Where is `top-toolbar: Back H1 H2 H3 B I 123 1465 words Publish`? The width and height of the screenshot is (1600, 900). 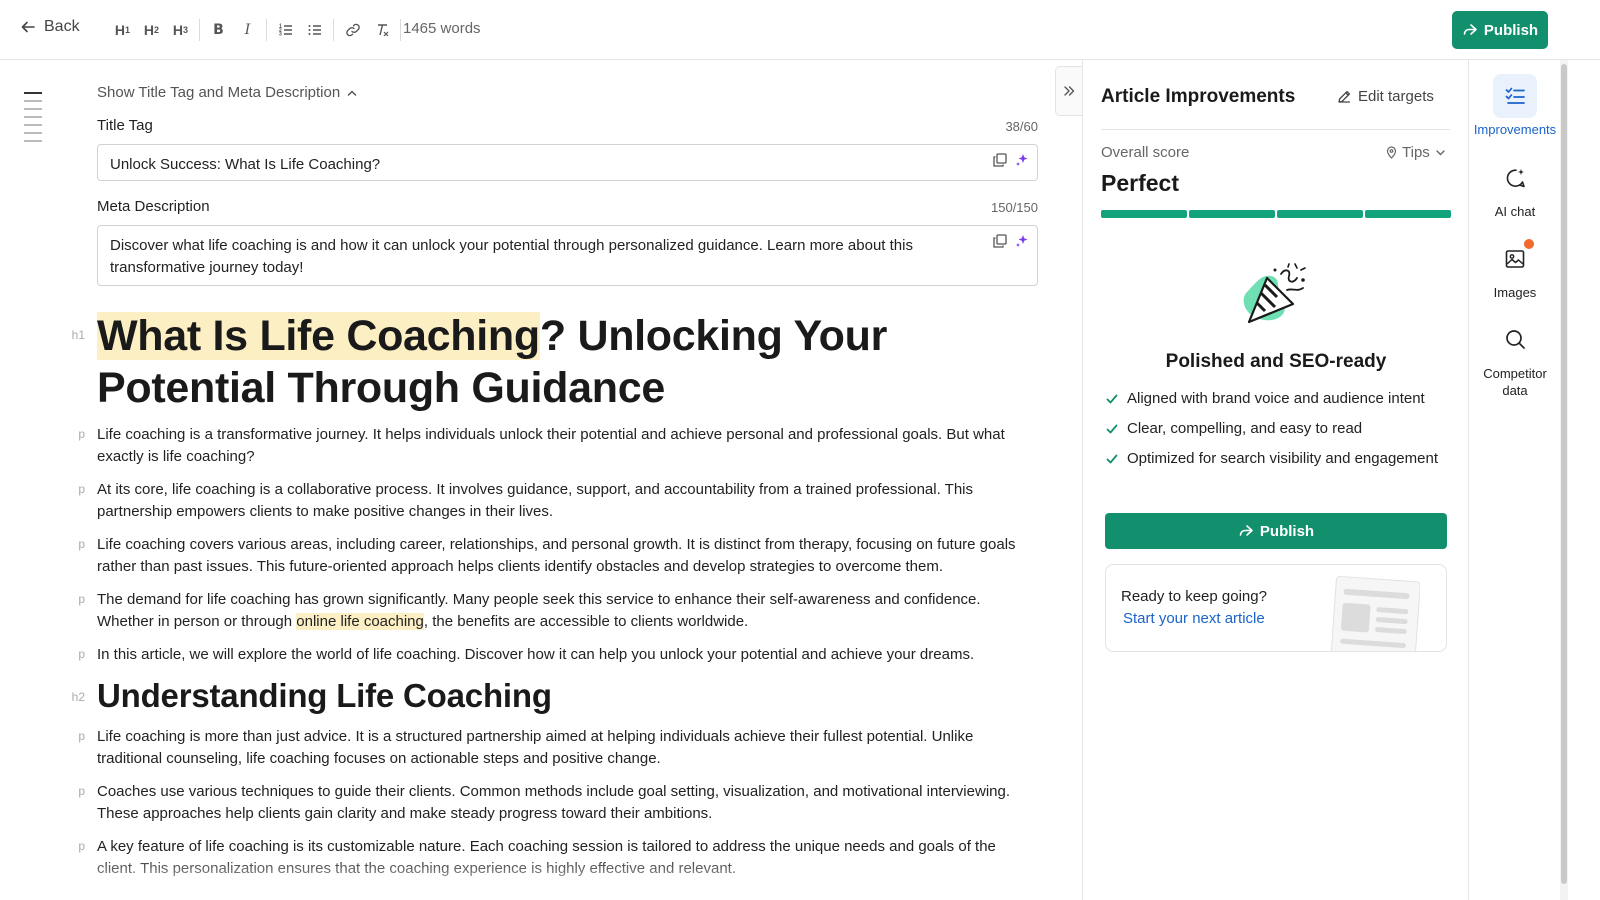 top-toolbar: Back H1 H2 H3 B I 123 1465 words Publish is located at coordinates (800, 30).